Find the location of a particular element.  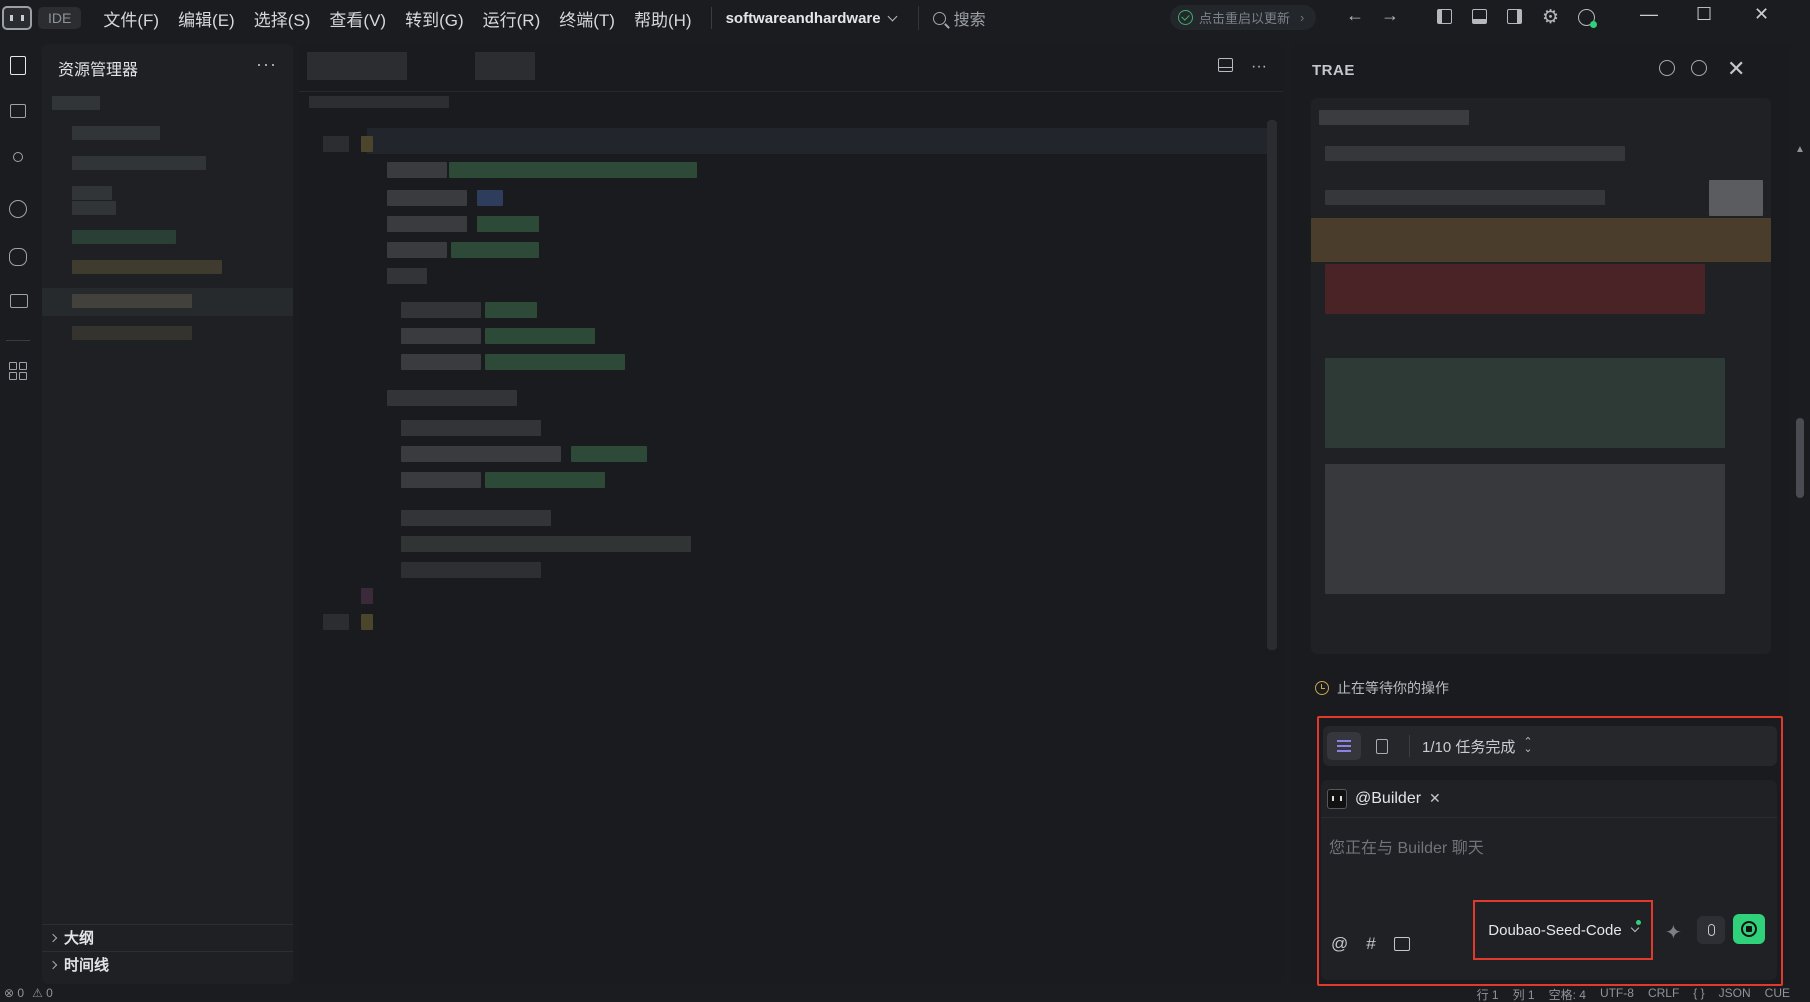

task-progress-bar: 1/10 任务完成 ⌃ ⌄ is located at coordinates (1550, 746).